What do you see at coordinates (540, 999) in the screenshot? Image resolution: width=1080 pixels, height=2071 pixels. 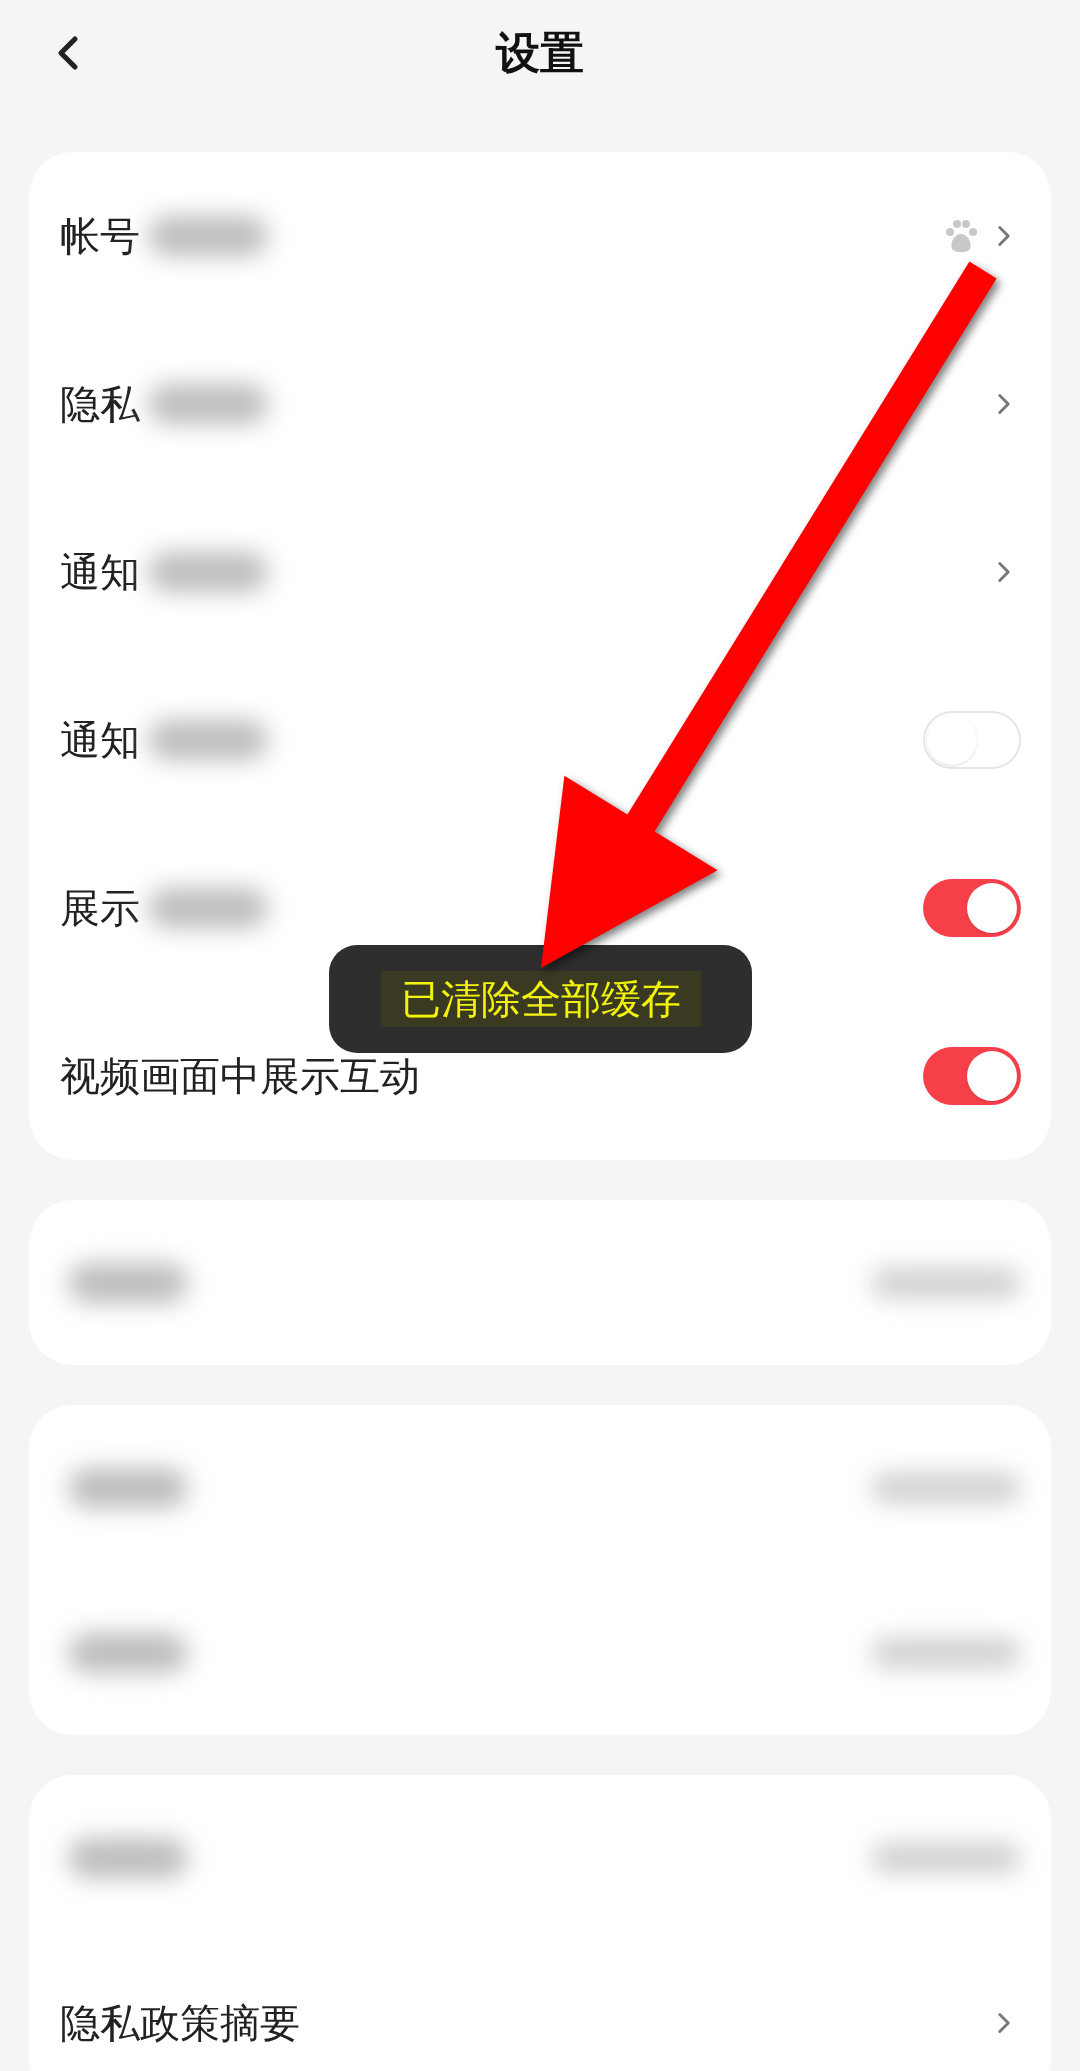 I see `toast-message: 已清除全部缓存` at bounding box center [540, 999].